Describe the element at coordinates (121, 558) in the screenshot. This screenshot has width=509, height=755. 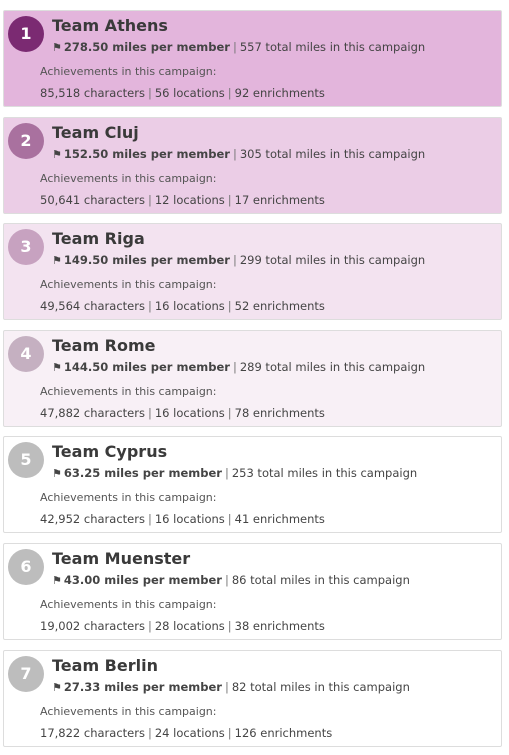
I see `team-name: Team Muenster` at that location.